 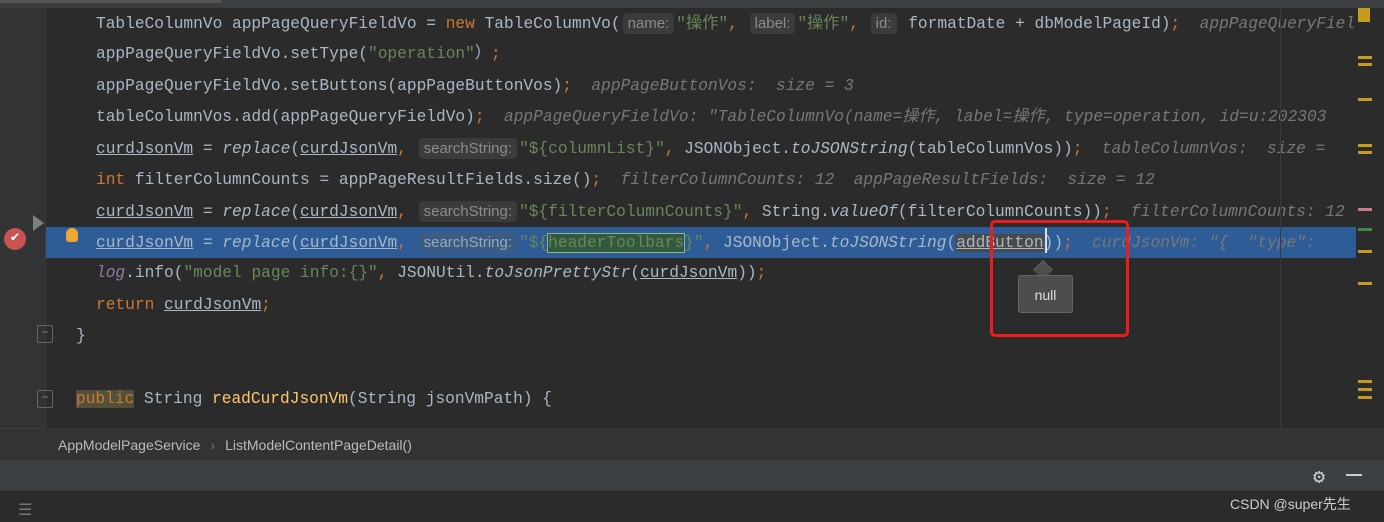 I want to click on debug-value-hint: tableColumnVos: size =, so click(x=1209, y=149).